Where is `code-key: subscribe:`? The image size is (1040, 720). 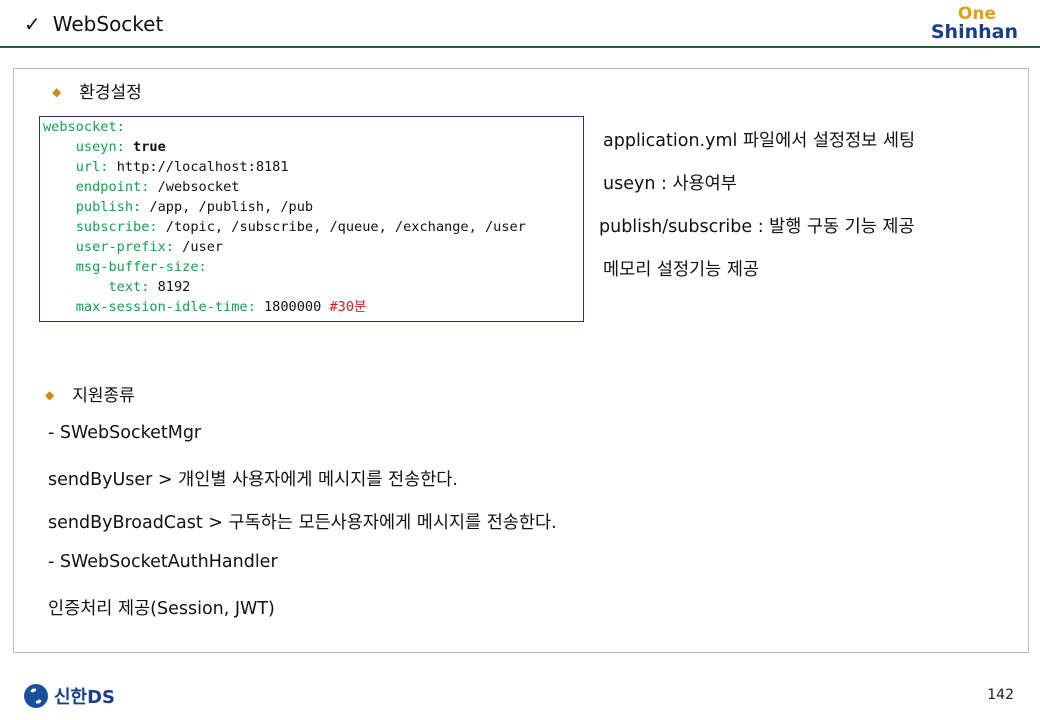
code-key: subscribe: is located at coordinates (116, 227).